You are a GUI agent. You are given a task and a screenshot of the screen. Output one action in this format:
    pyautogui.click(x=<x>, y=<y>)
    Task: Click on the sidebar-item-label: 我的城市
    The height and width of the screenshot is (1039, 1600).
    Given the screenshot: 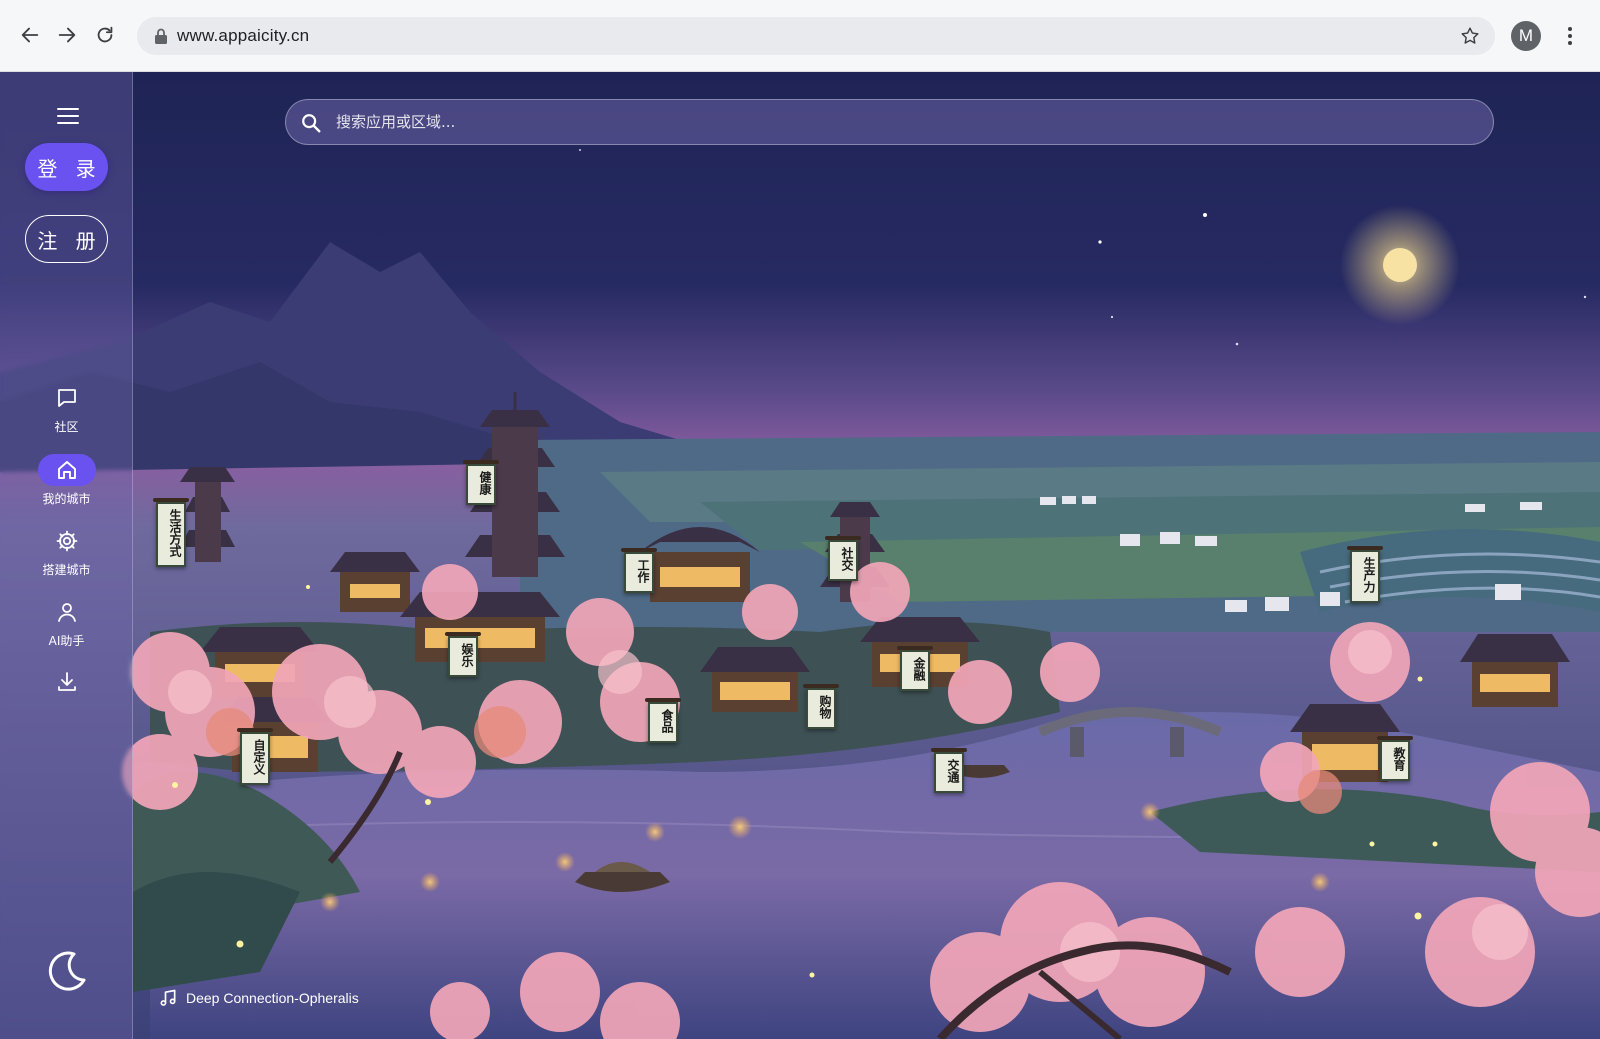 What is the action you would take?
    pyautogui.click(x=66, y=499)
    